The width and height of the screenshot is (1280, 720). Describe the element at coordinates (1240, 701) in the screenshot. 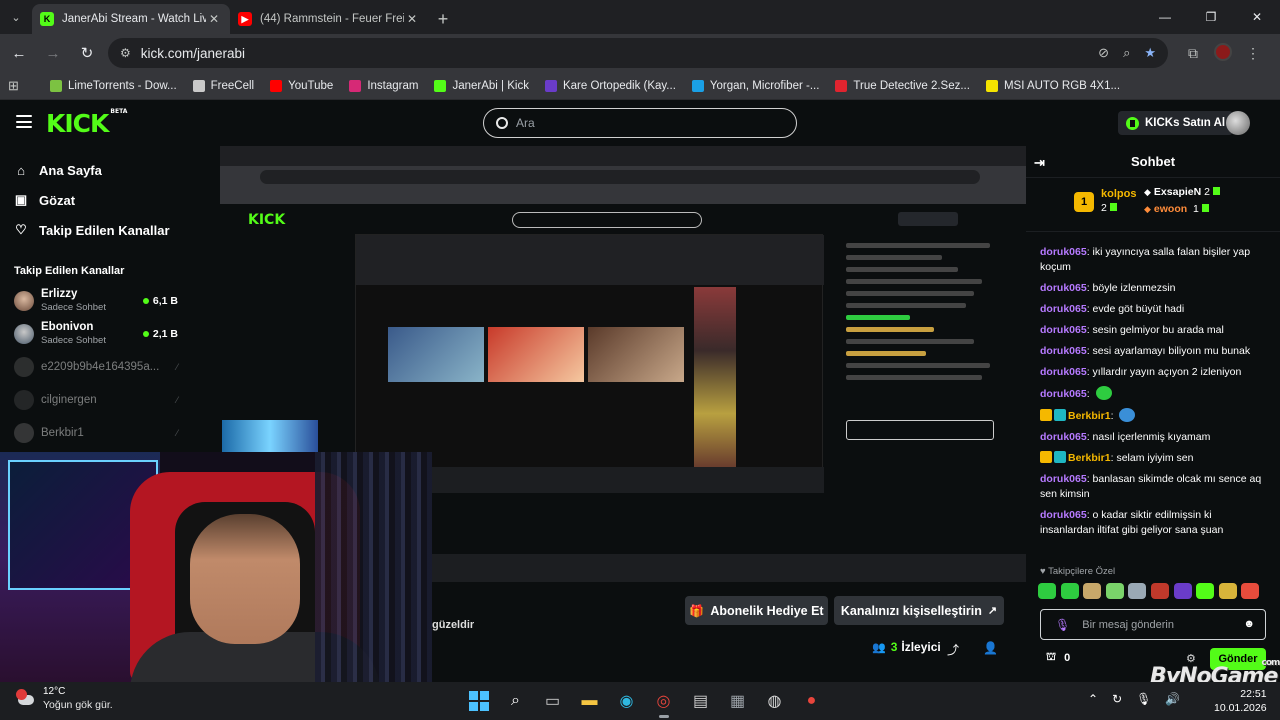

I see `clock: 22:51 10.01.2026` at that location.